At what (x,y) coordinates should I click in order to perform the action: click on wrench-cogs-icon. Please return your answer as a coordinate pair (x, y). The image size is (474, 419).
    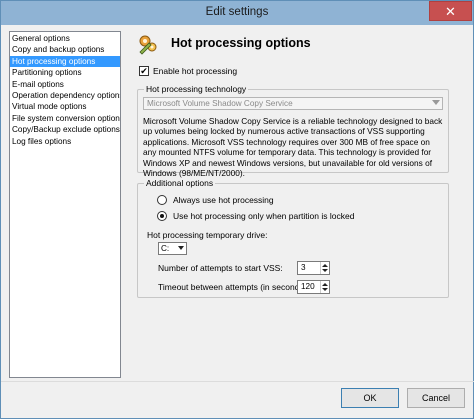
    Looking at the image, I should click on (148, 45).